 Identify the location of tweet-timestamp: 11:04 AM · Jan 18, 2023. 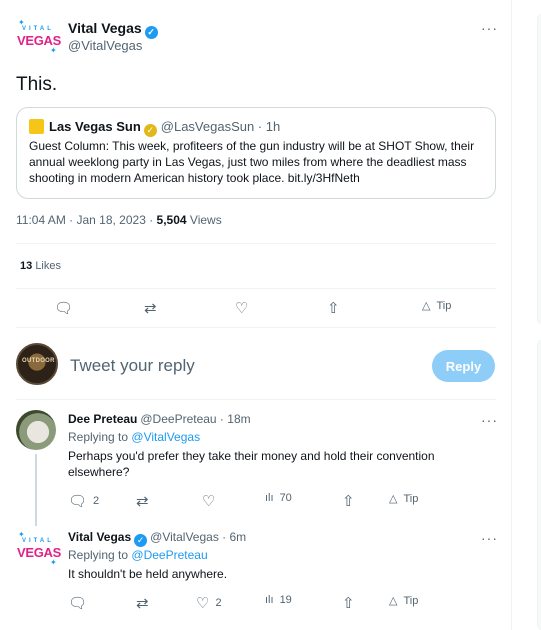
(81, 220).